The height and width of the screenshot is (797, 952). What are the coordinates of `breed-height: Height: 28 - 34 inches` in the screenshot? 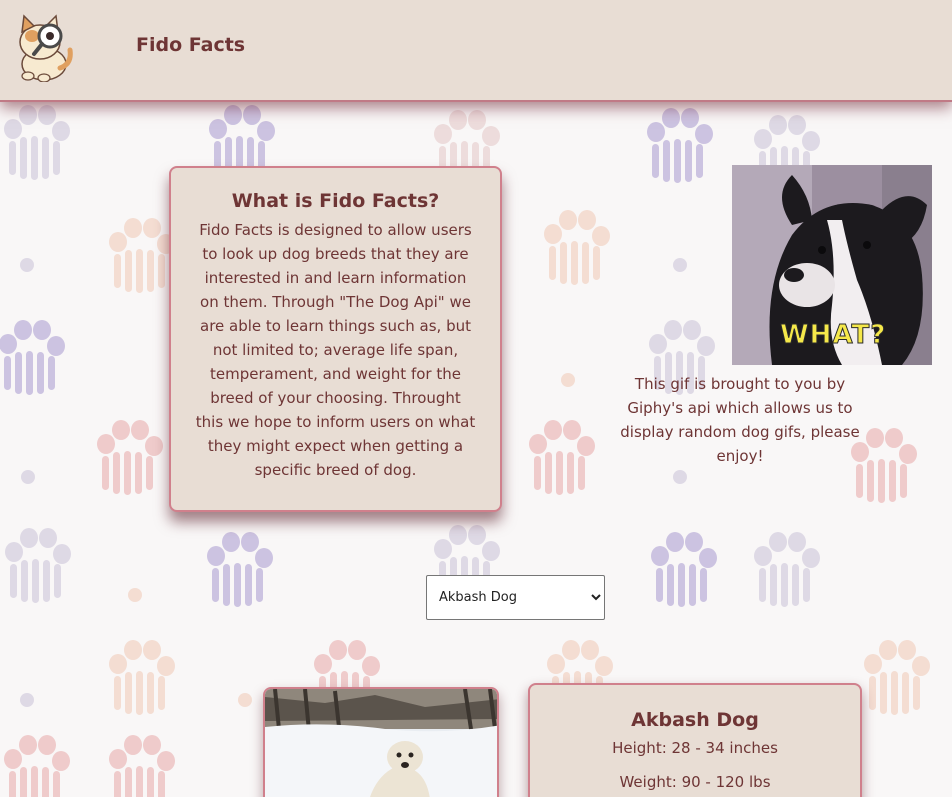 It's located at (695, 748).